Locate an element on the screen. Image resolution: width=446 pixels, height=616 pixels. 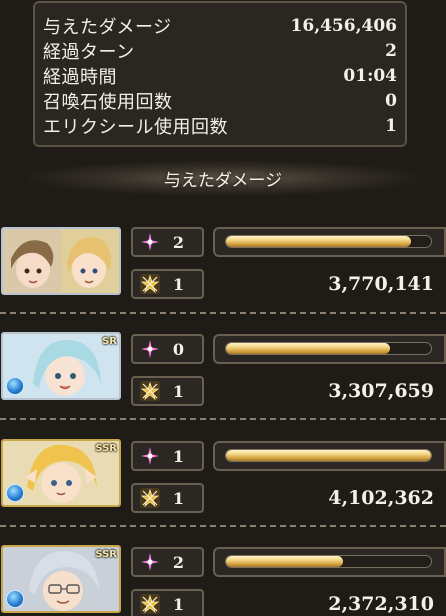
charge-attack-count: 1 is located at coordinates (178, 456).